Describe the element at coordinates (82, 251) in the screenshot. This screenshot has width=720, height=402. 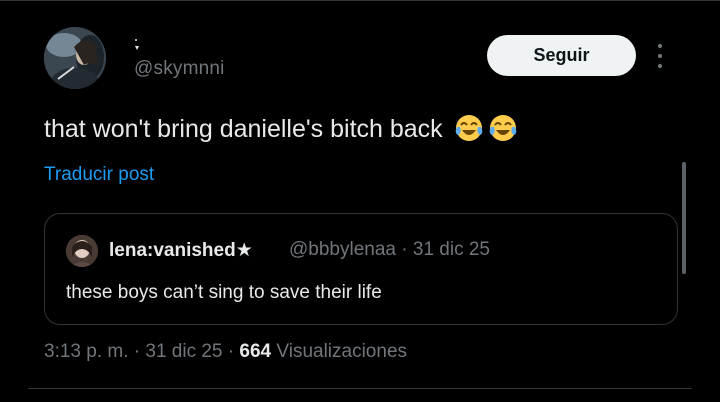
I see `quote-author-avatar` at that location.